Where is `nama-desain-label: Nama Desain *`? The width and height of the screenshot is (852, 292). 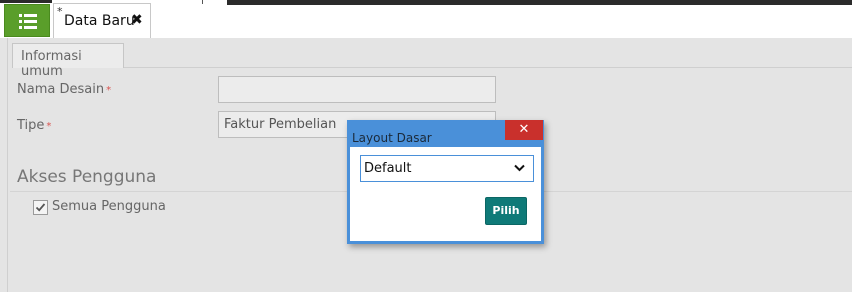
nama-desain-label: Nama Desain * is located at coordinates (64, 89).